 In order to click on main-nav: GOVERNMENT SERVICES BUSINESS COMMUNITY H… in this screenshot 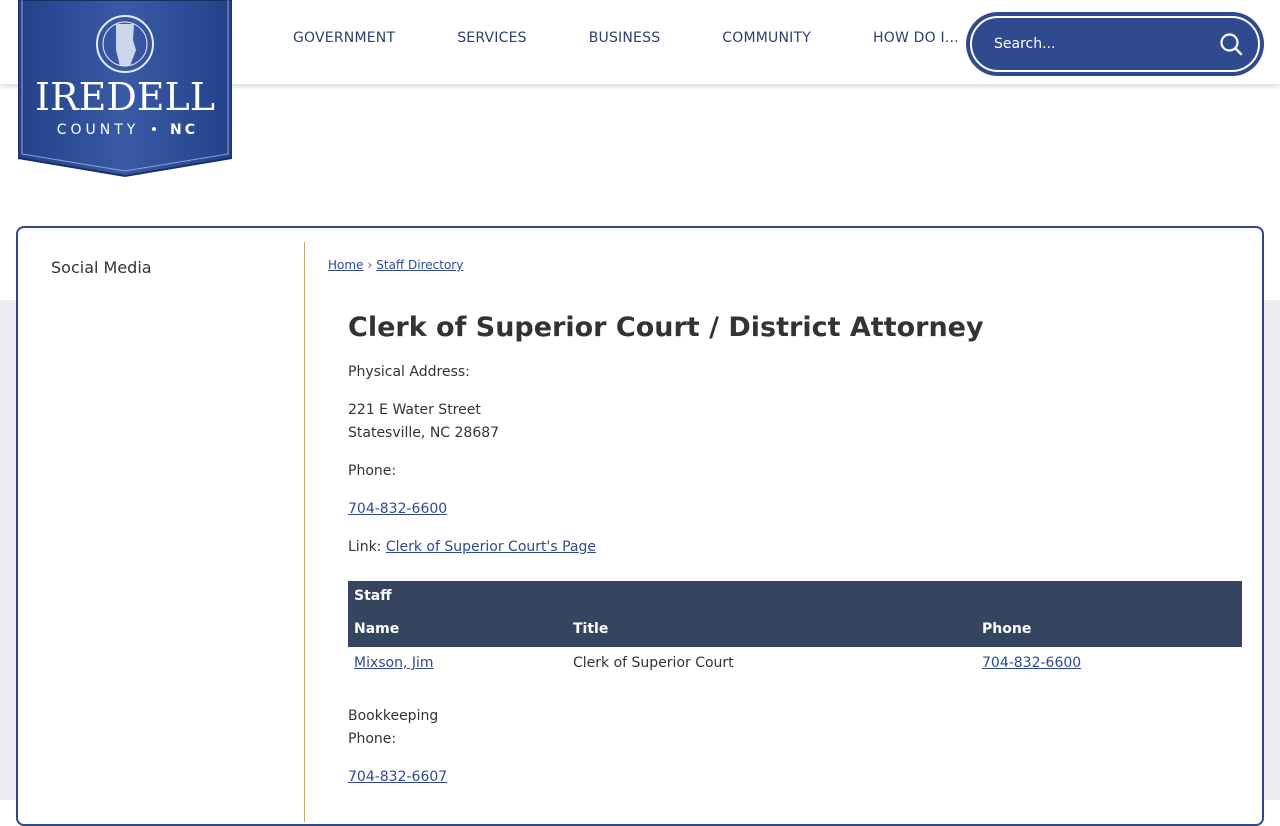, I will do `click(626, 38)`.